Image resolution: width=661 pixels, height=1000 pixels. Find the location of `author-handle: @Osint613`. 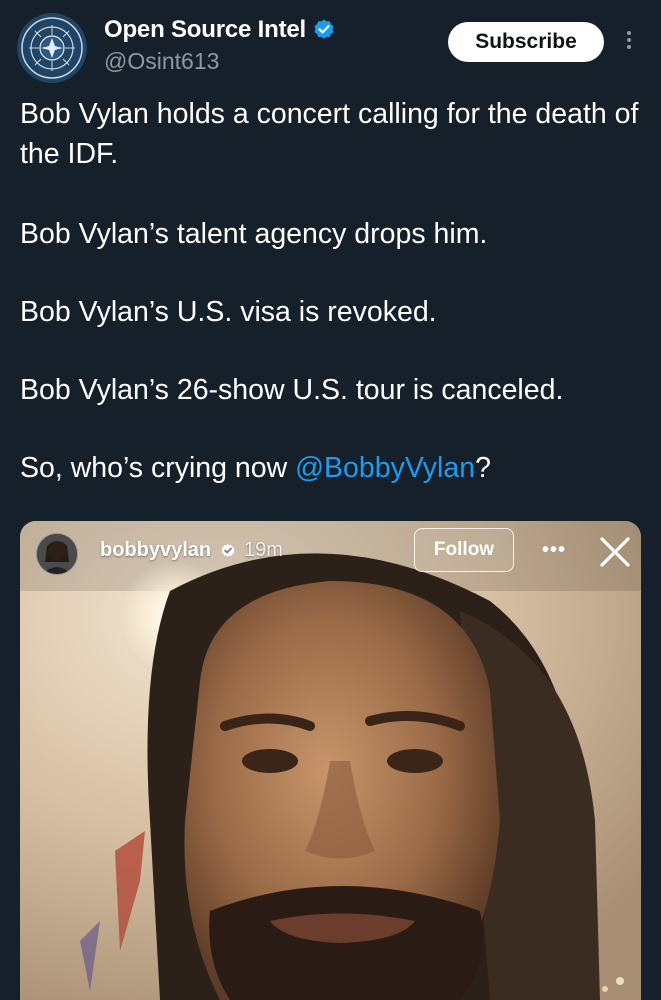

author-handle: @Osint613 is located at coordinates (161, 61).